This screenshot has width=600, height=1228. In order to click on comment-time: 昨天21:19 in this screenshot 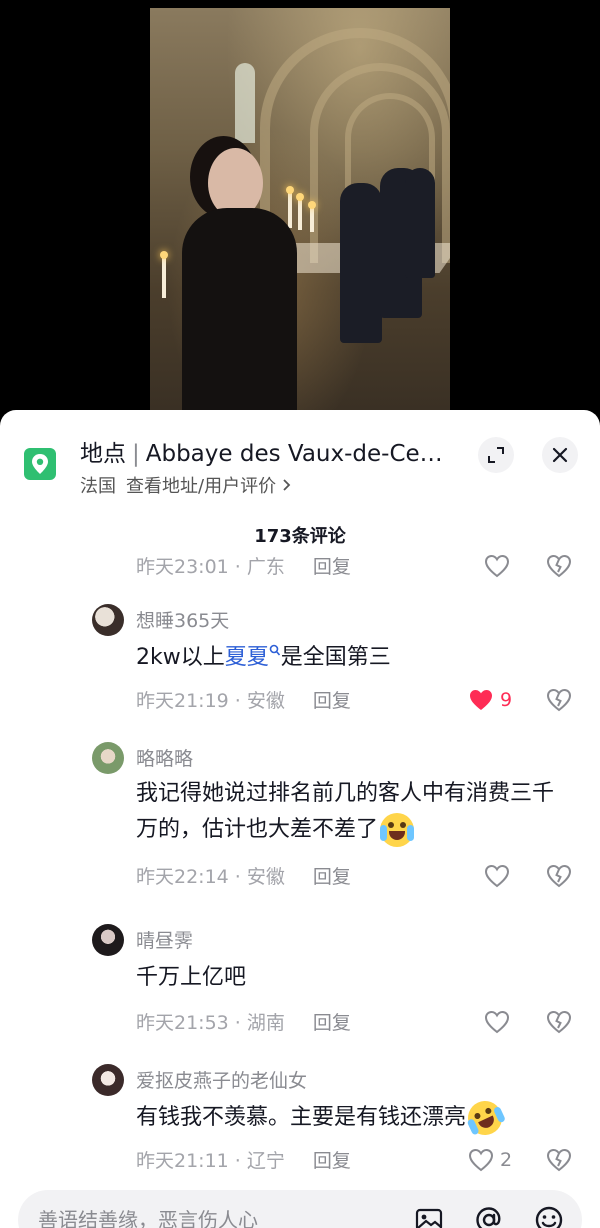, I will do `click(182, 701)`.